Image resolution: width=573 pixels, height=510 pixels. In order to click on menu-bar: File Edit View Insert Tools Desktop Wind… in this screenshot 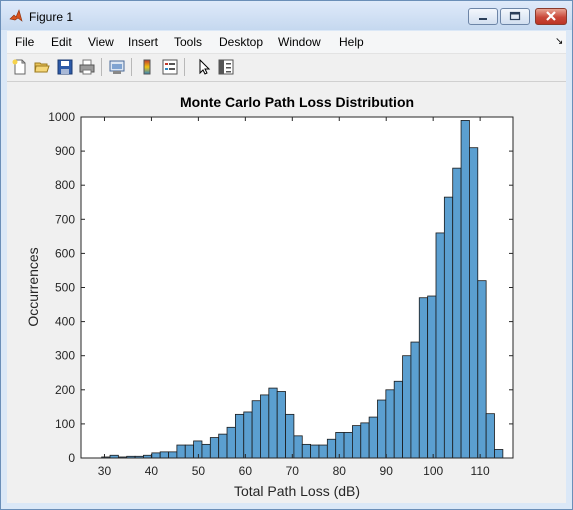, I will do `click(286, 42)`.